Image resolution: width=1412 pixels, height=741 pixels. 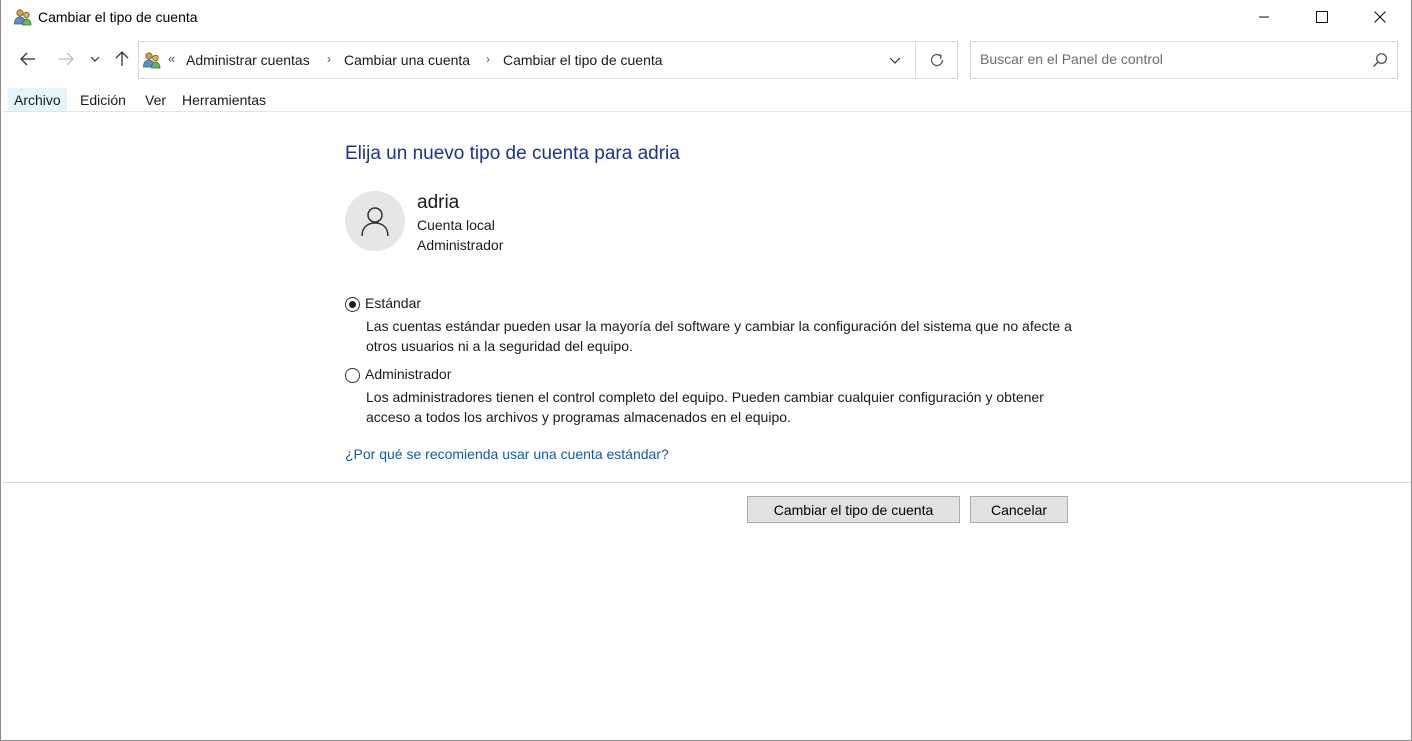 I want to click on maximize-button, so click(x=1322, y=17).